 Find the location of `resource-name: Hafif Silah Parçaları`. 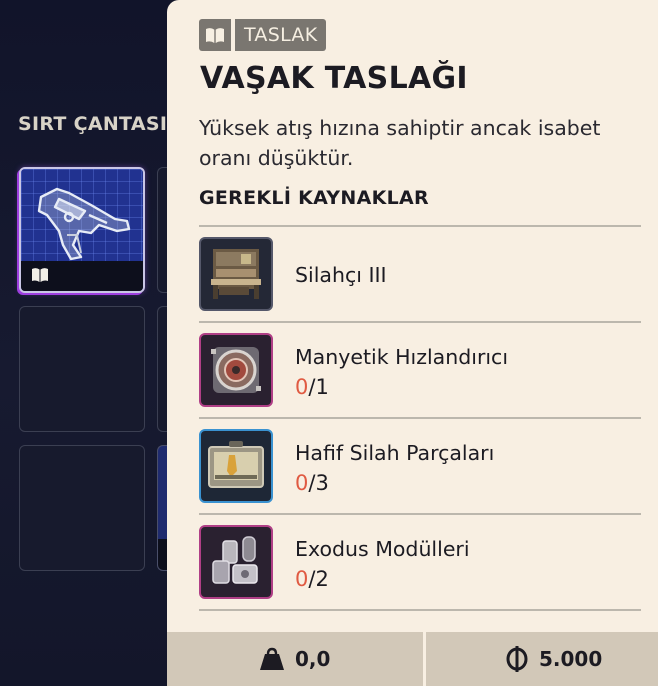

resource-name: Hafif Silah Parçaları is located at coordinates (395, 453).